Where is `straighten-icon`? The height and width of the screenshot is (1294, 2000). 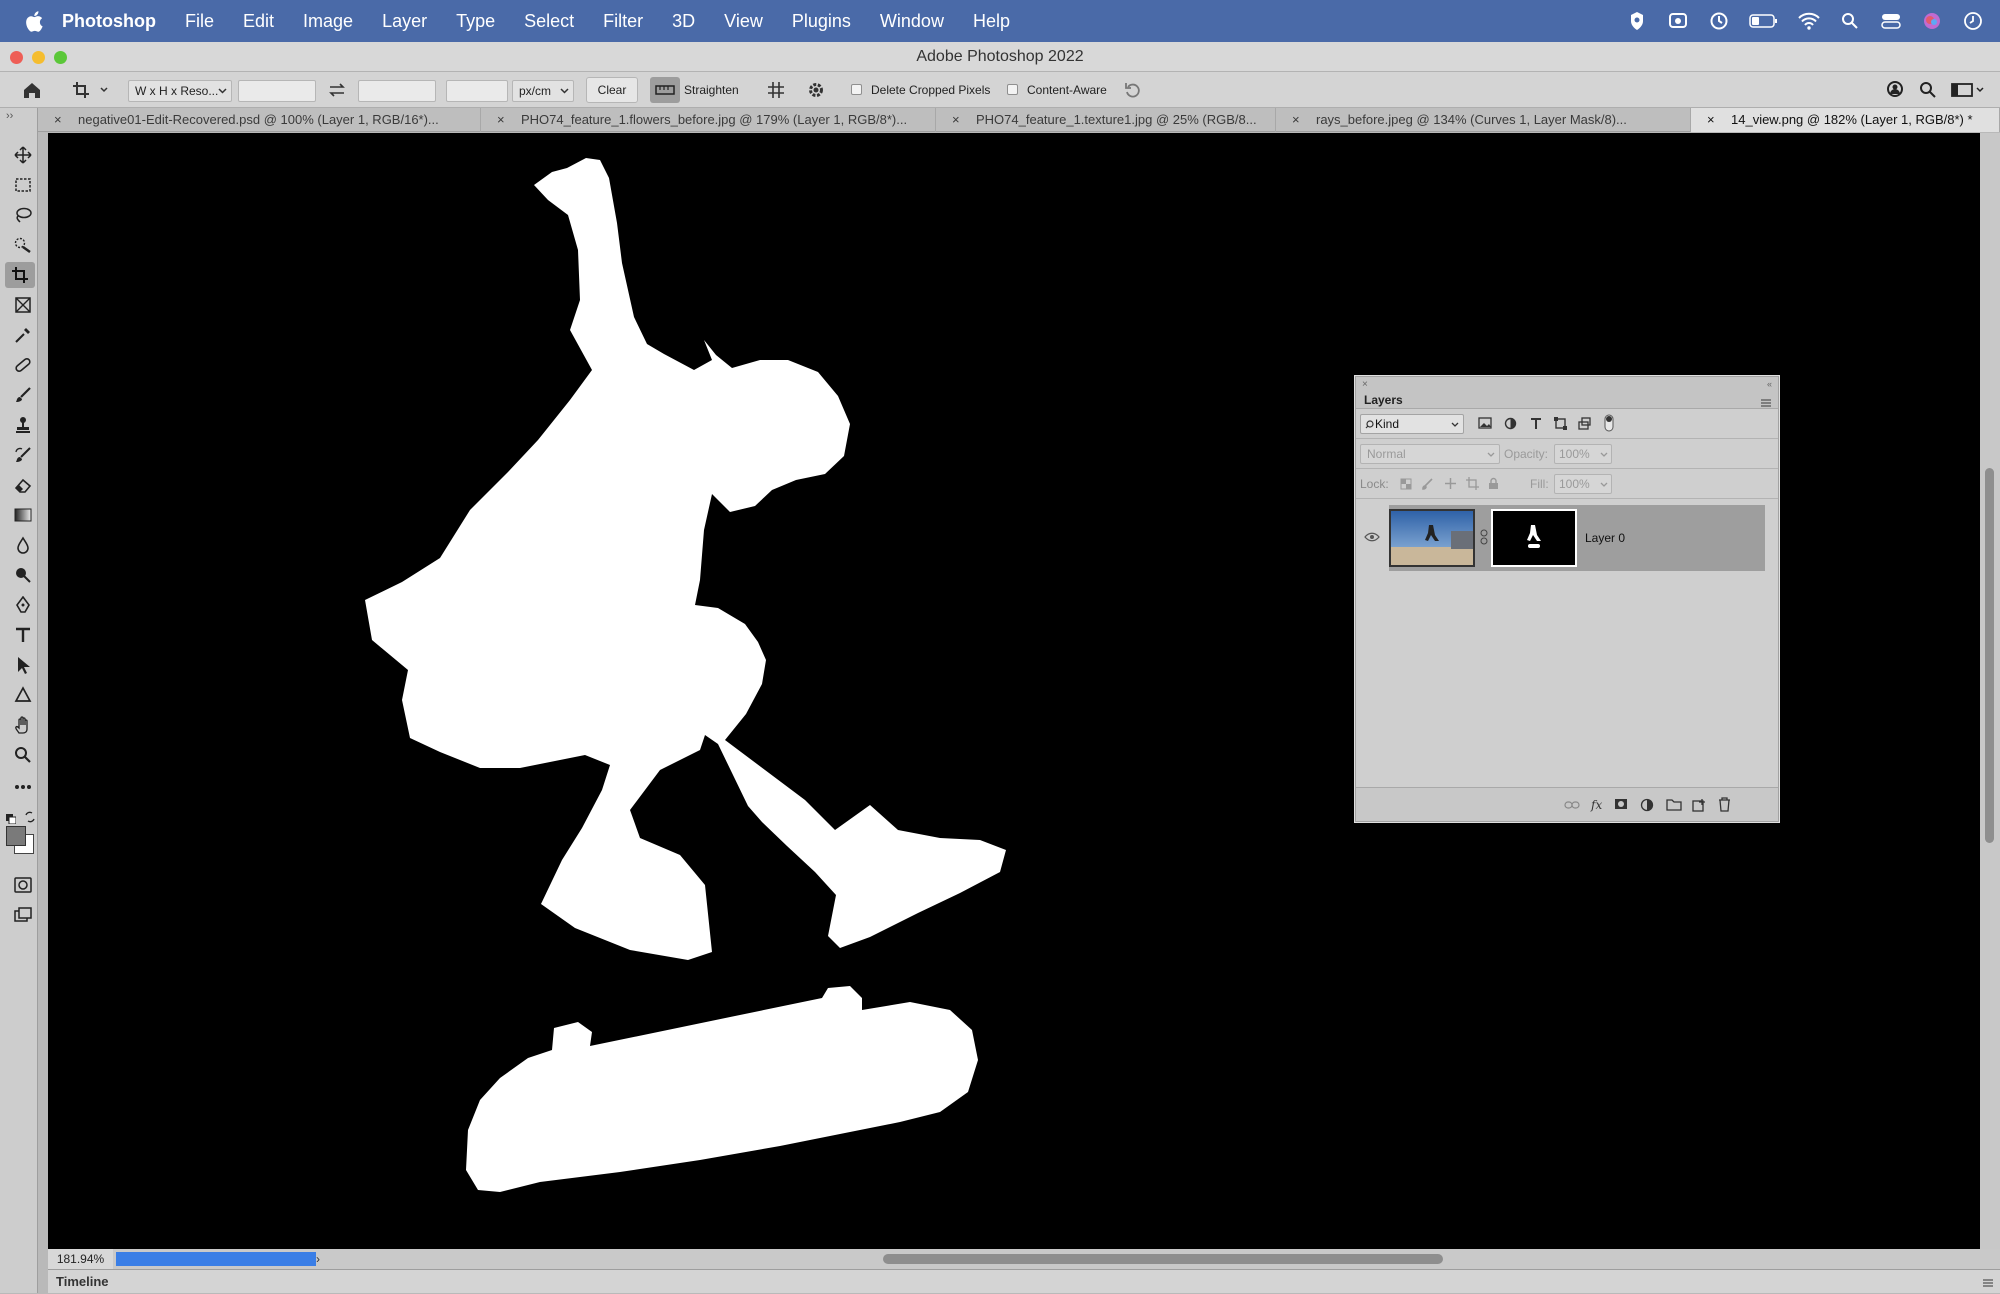 straighten-icon is located at coordinates (665, 90).